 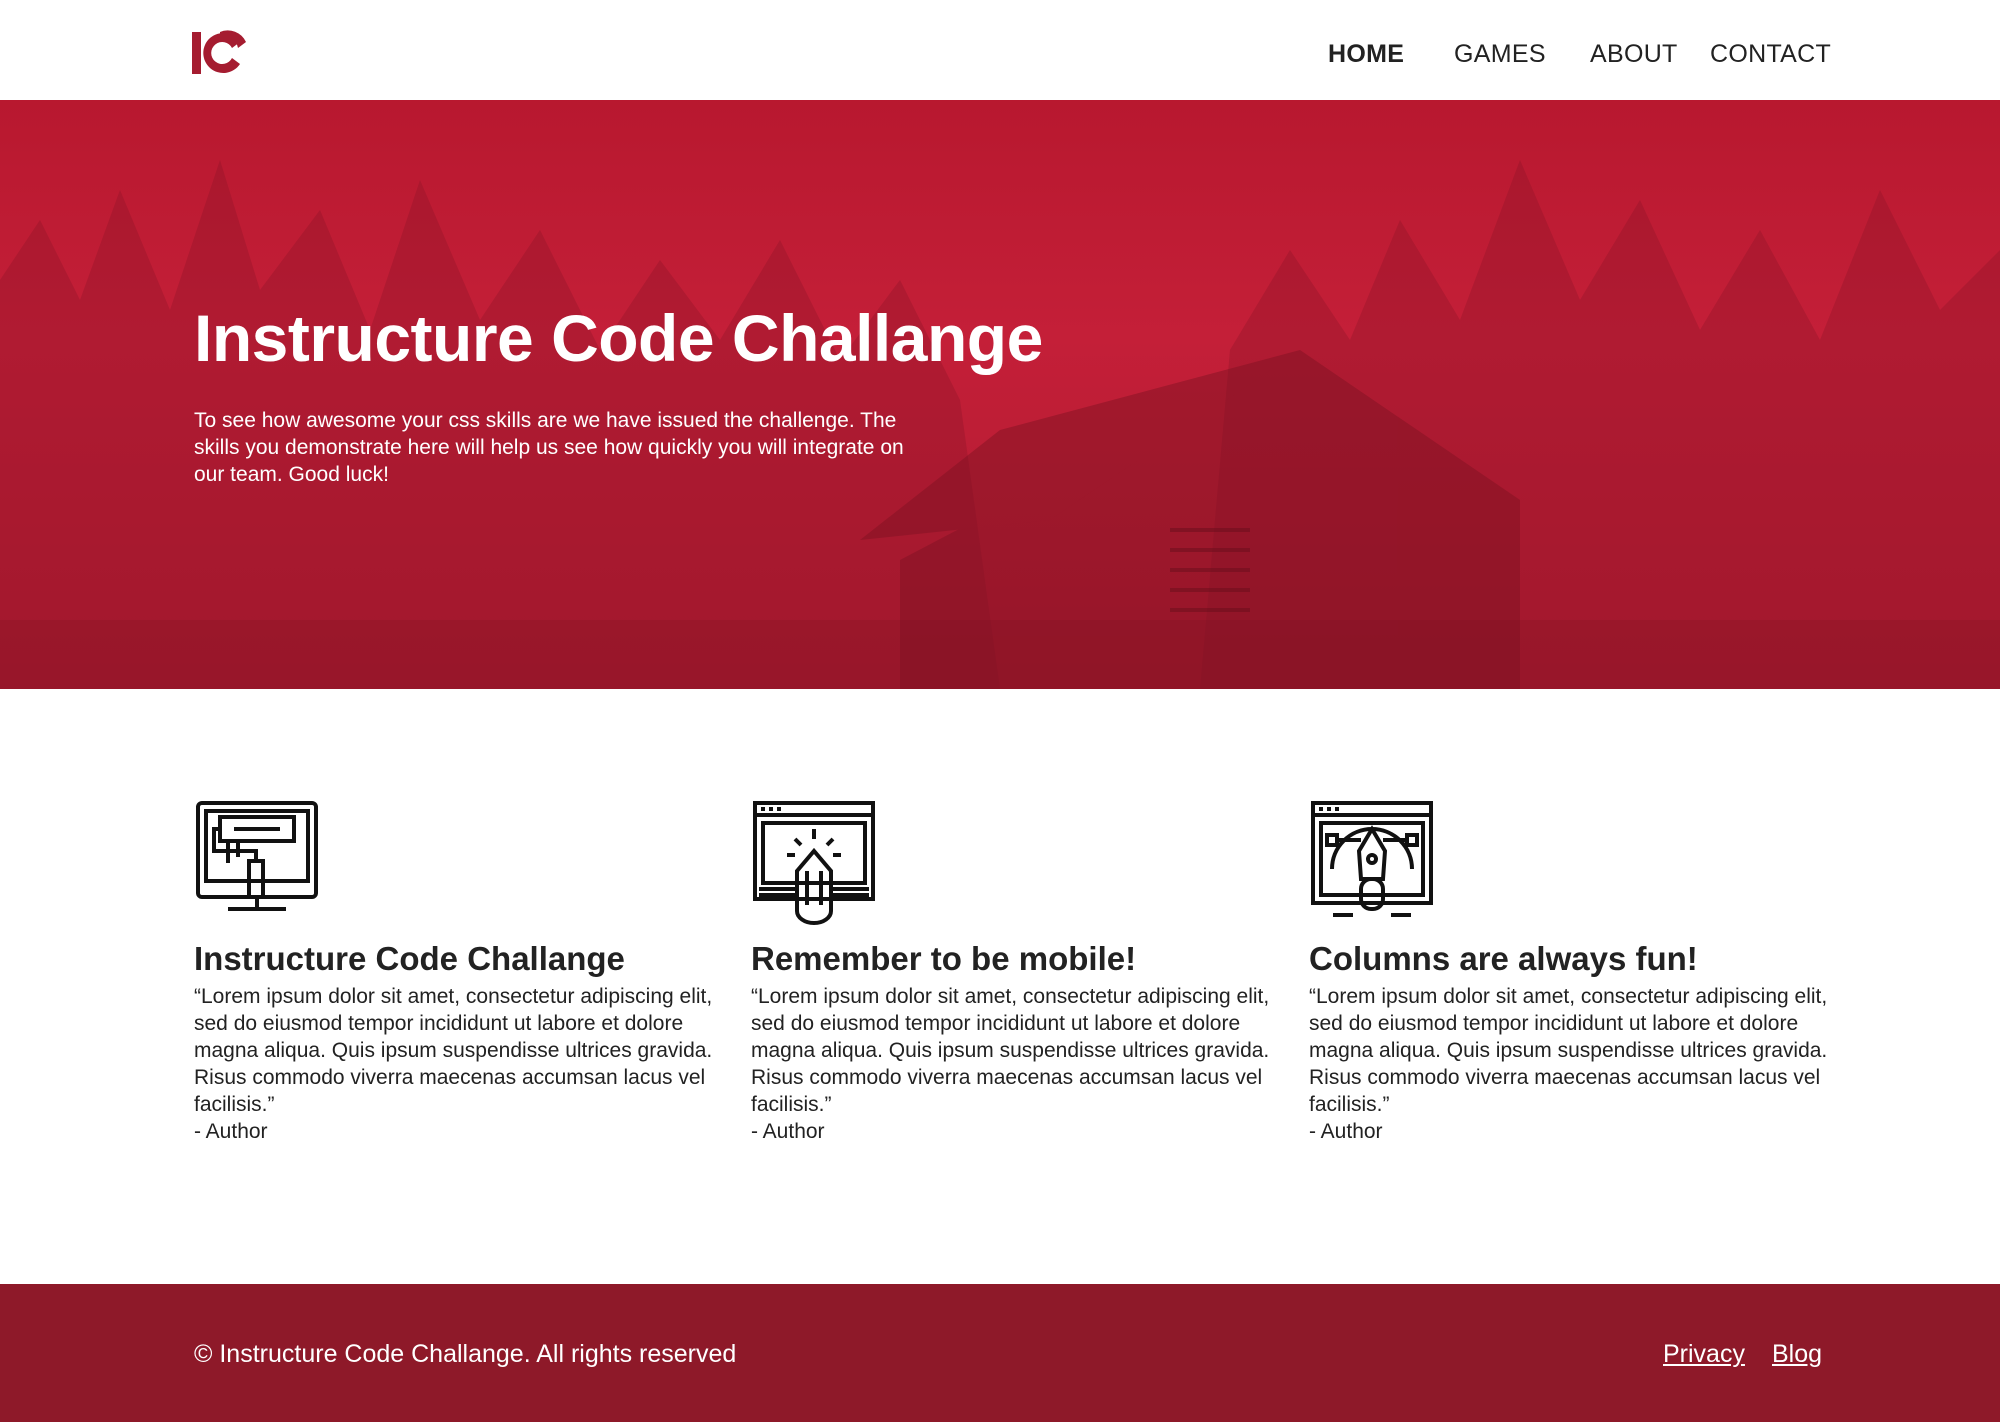 I want to click on browser-pencil-icon, so click(x=814, y=863).